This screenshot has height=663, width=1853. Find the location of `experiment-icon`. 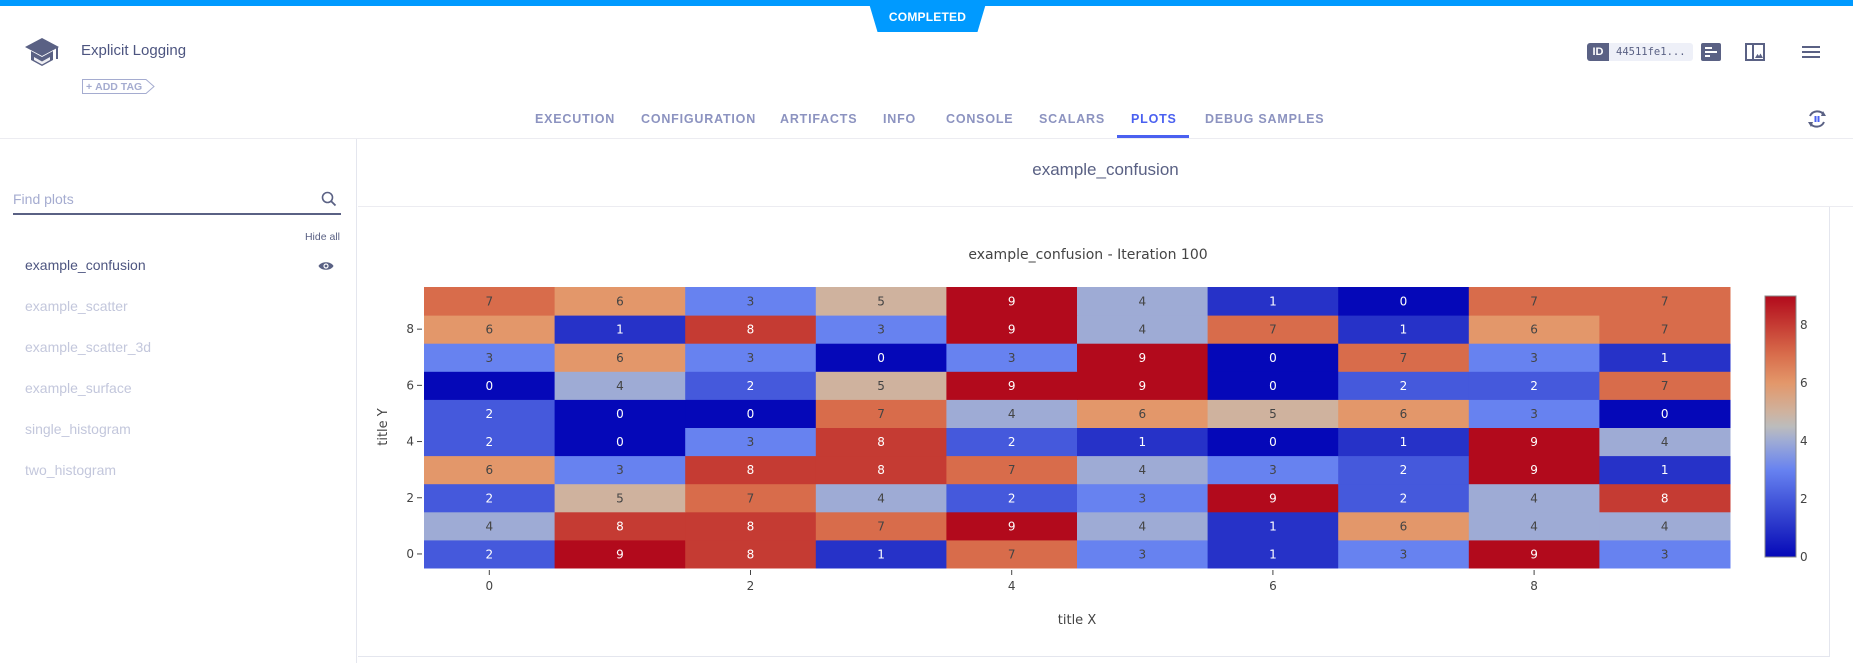

experiment-icon is located at coordinates (42, 52).